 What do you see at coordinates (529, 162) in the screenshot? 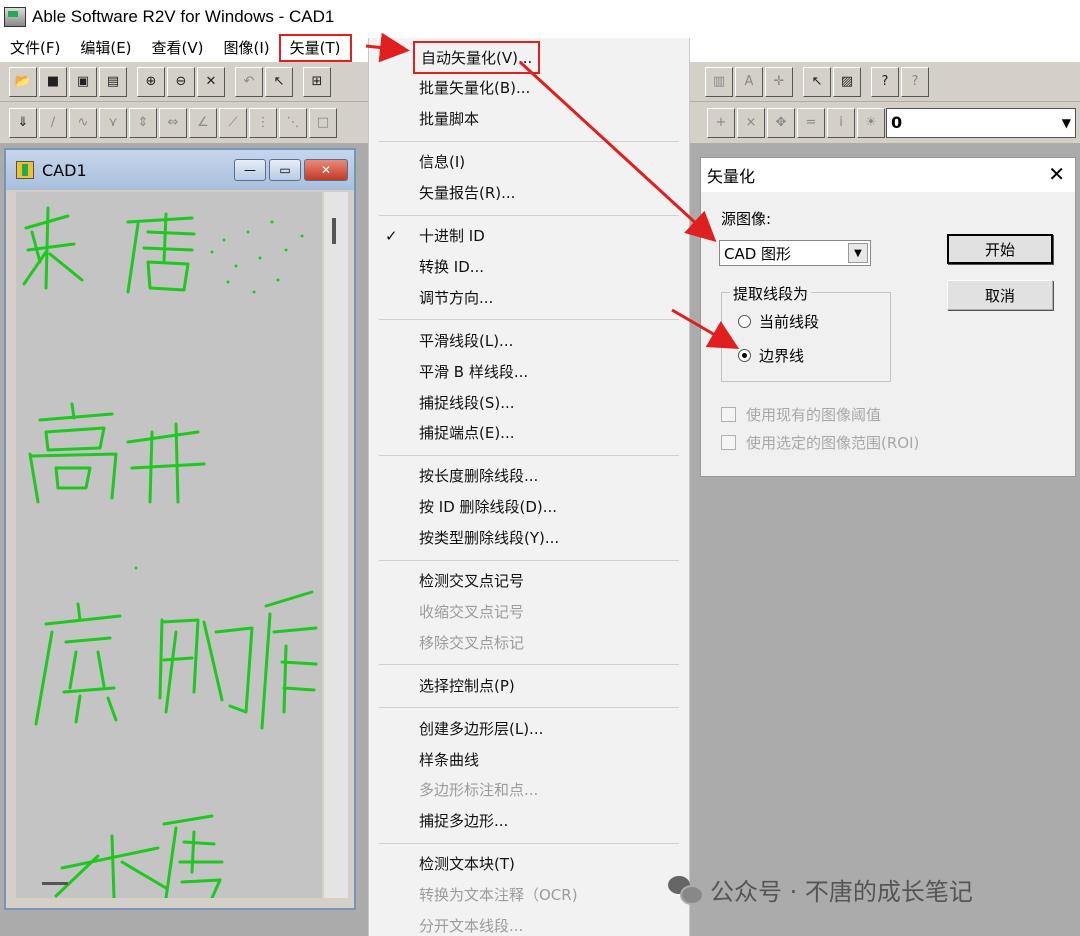
I see `vector-menu-item: 信息(I)` at bounding box center [529, 162].